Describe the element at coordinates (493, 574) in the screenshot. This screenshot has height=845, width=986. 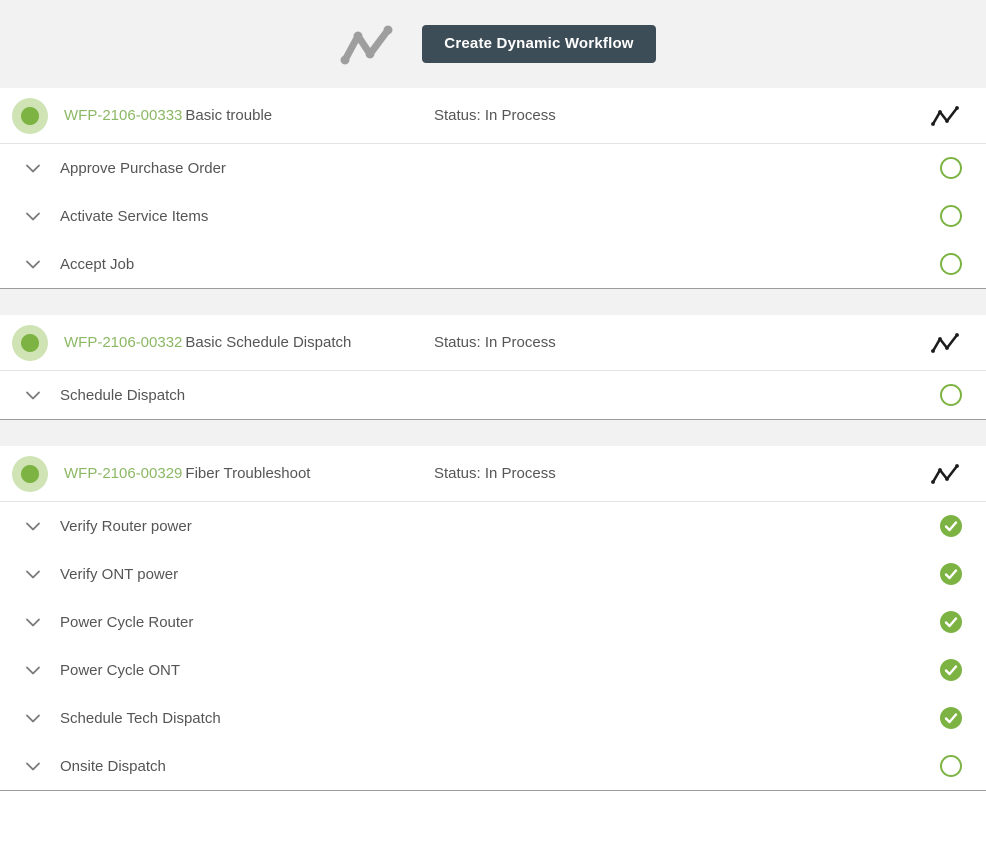
I see `task-row: Verify ONT power` at that location.